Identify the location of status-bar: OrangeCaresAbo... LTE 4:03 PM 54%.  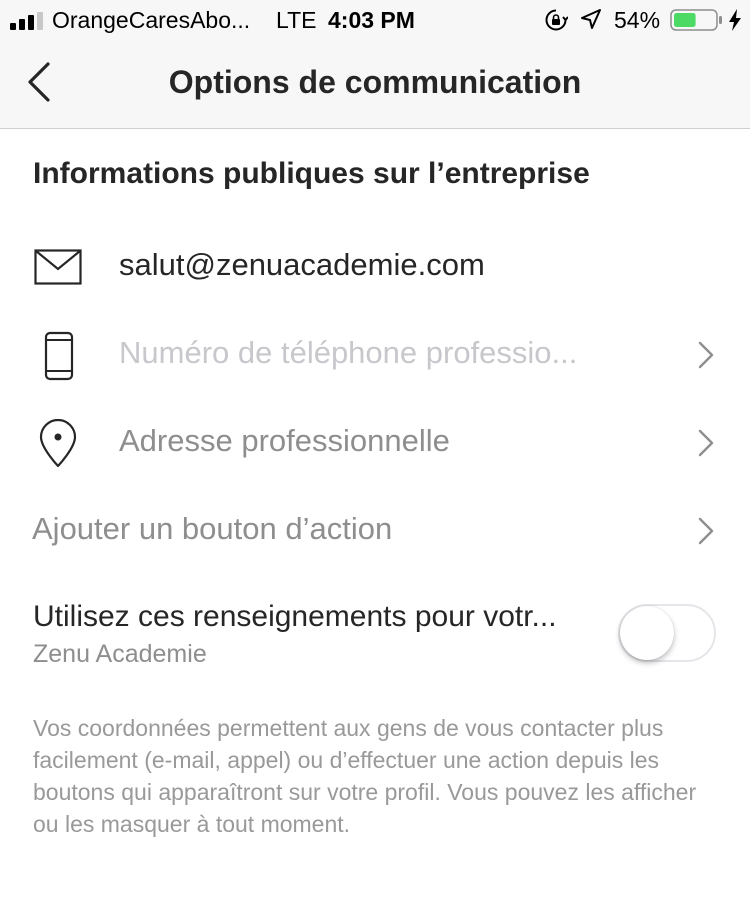
(375, 20).